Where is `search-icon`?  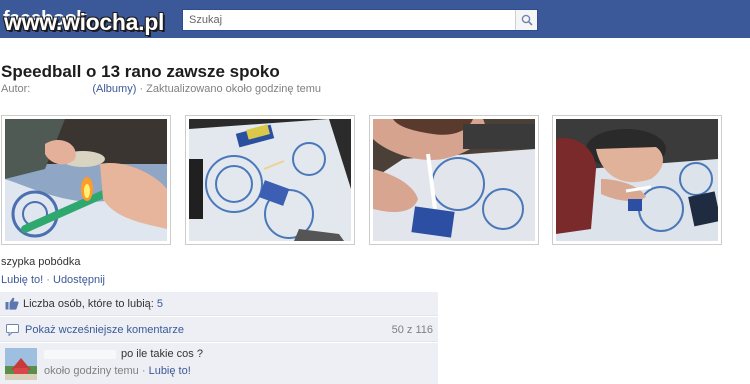 search-icon is located at coordinates (527, 20).